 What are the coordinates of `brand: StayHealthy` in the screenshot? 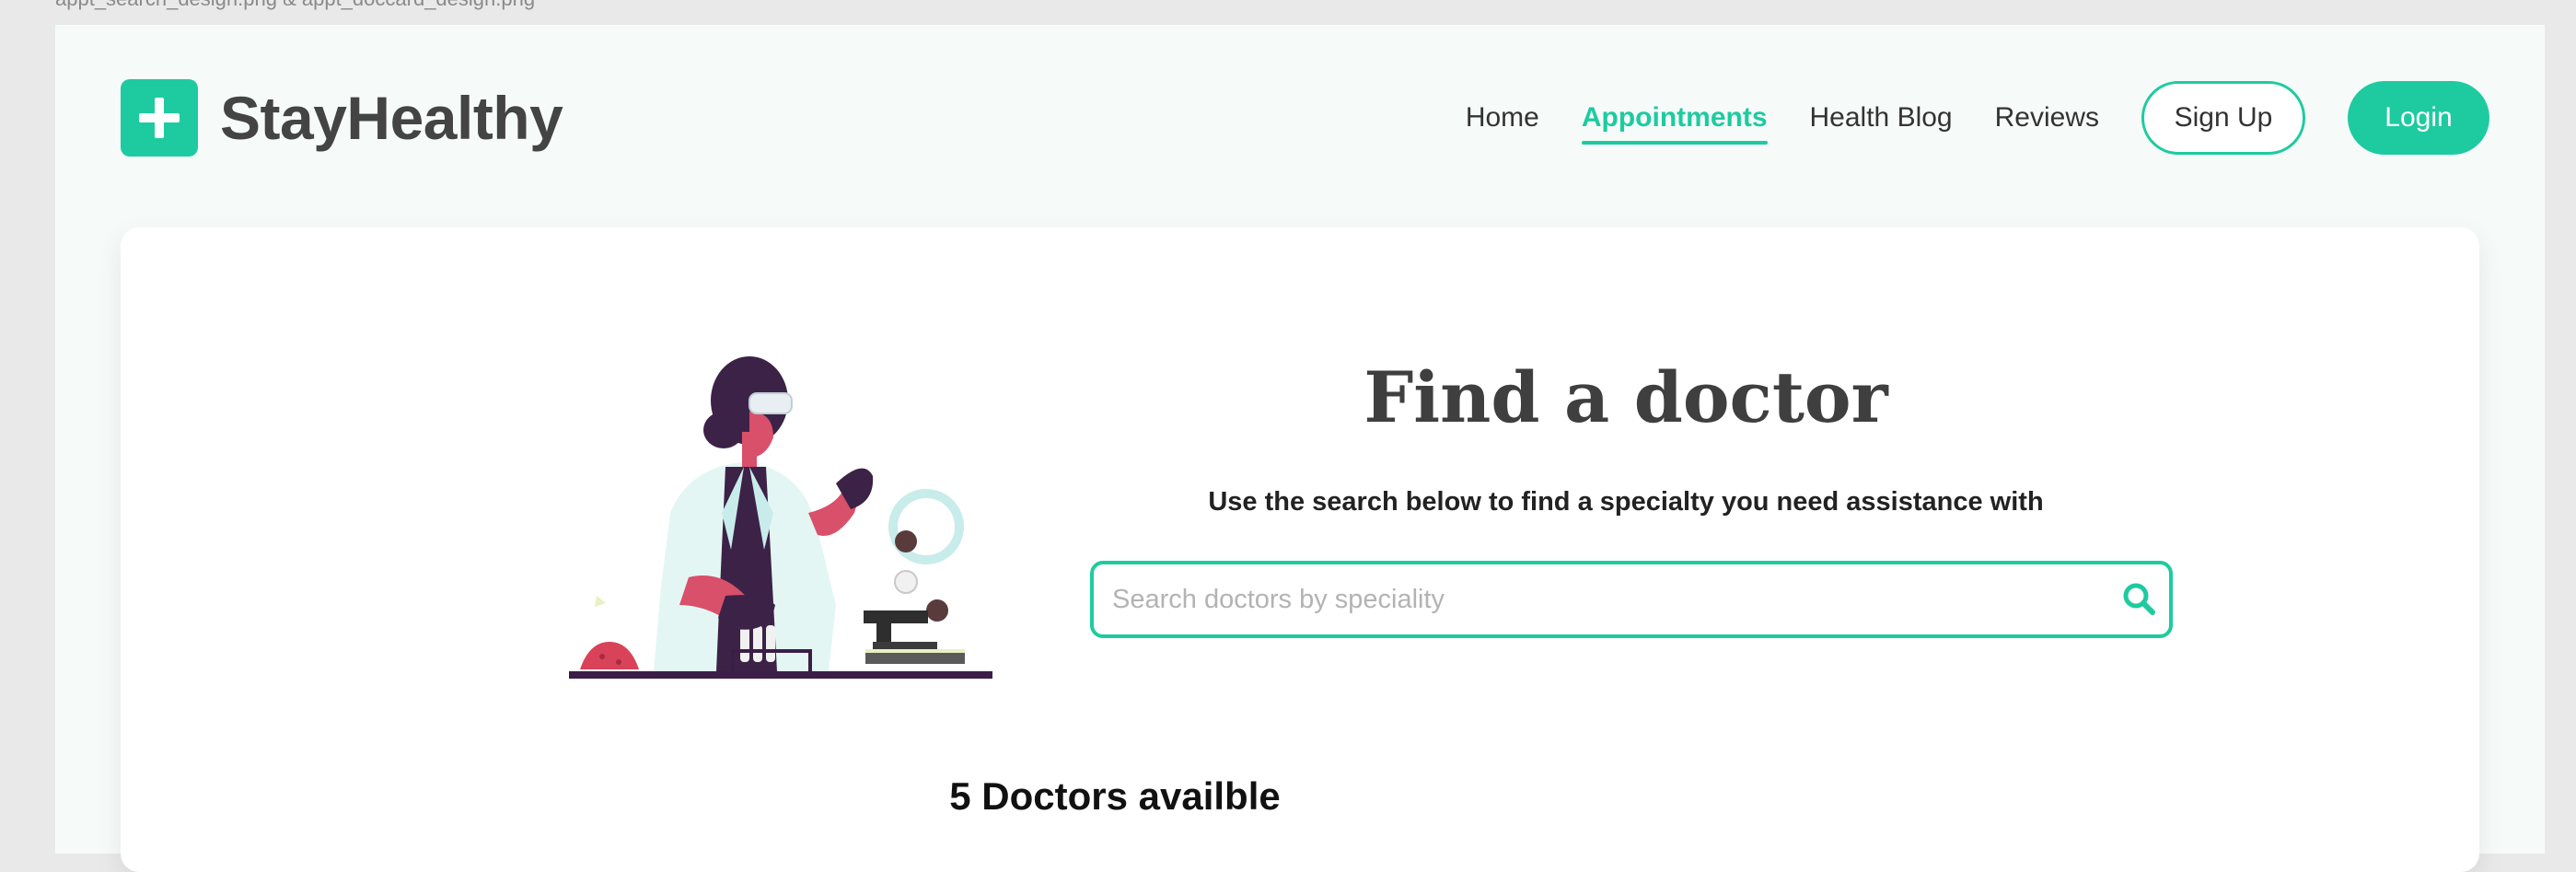 It's located at (342, 118).